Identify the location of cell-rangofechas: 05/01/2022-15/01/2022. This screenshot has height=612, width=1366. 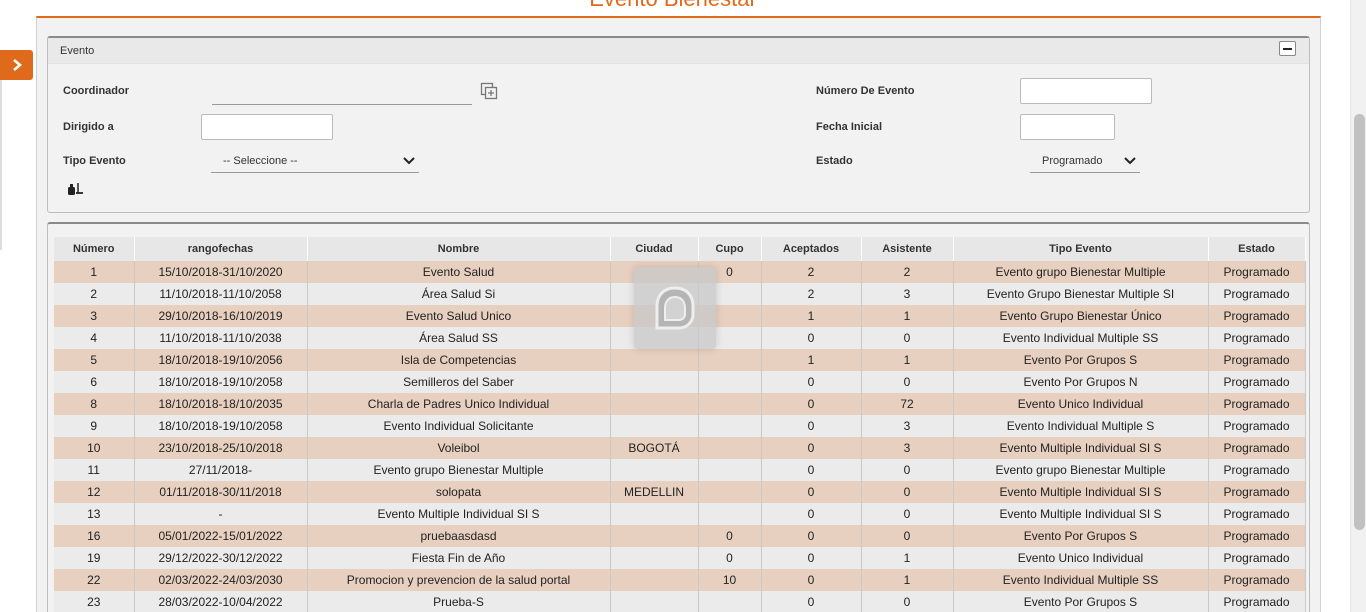
(221, 536).